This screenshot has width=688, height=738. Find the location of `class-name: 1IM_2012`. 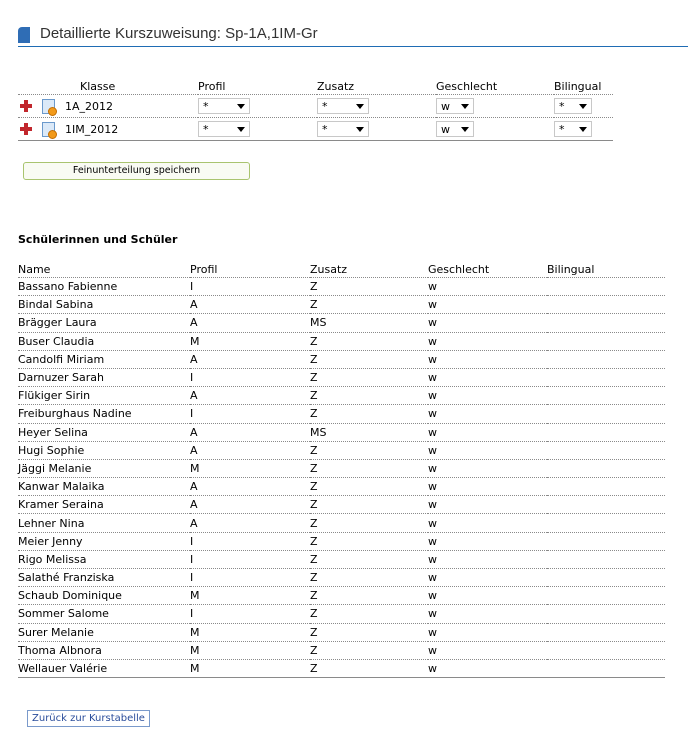

class-name: 1IM_2012 is located at coordinates (92, 129).